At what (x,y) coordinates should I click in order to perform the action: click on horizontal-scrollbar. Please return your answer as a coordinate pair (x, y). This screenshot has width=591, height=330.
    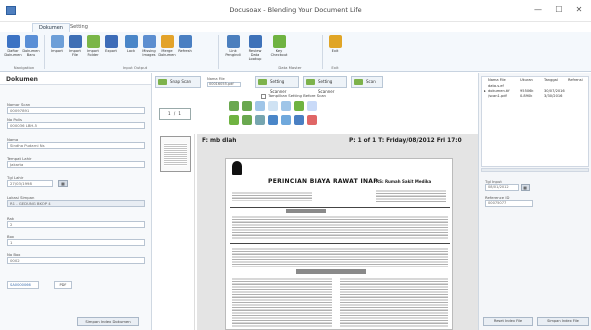
    Looking at the image, I should click on (535, 170).